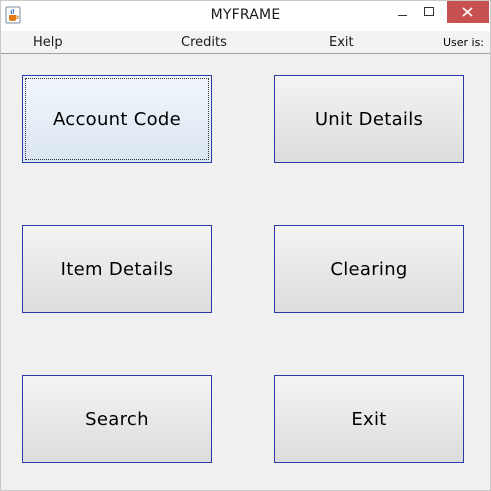  Describe the element at coordinates (341, 42) in the screenshot. I see `menu-exit: Exit` at that location.